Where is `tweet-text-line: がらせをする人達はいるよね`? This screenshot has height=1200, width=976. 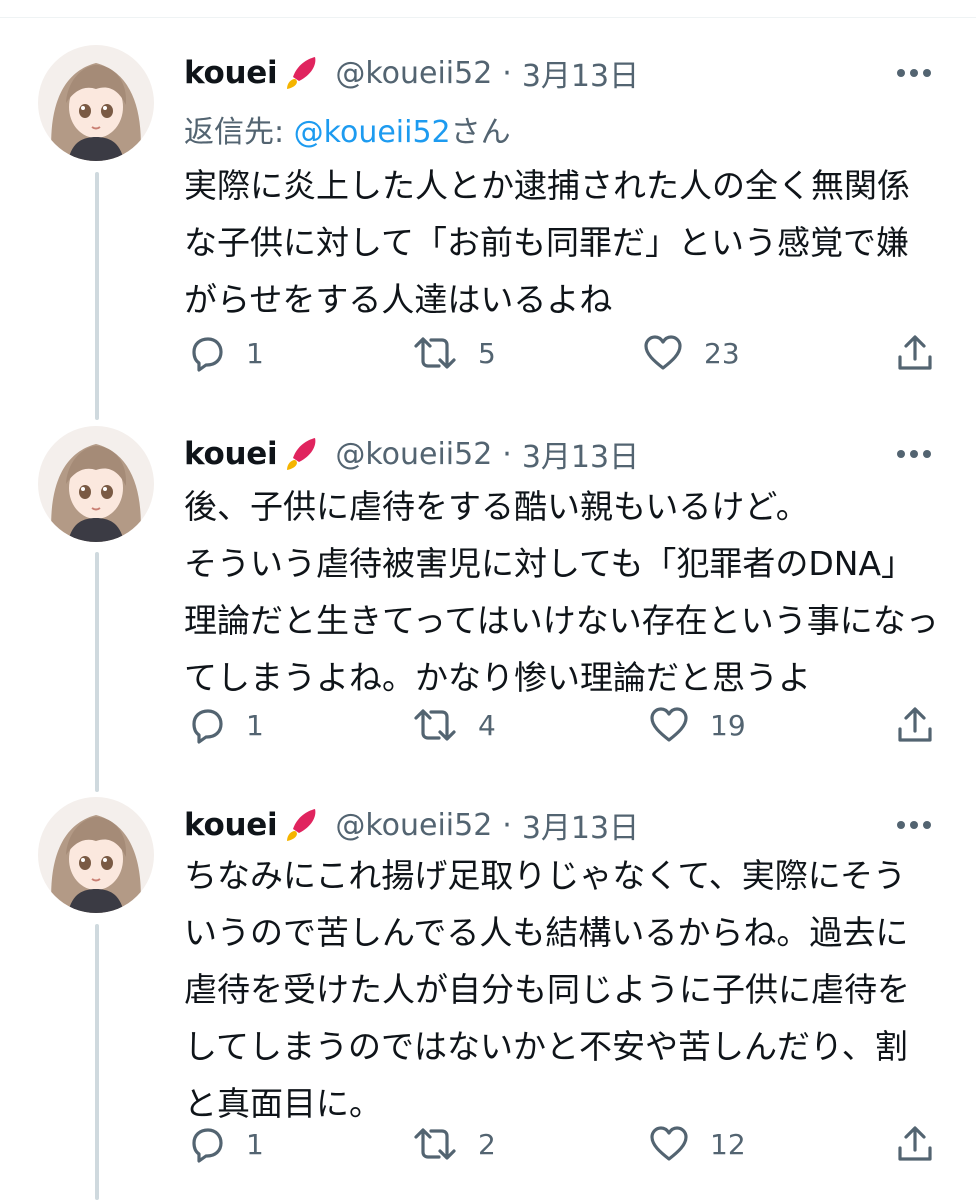 tweet-text-line: がらせをする人達はいるよね is located at coordinates (398, 299).